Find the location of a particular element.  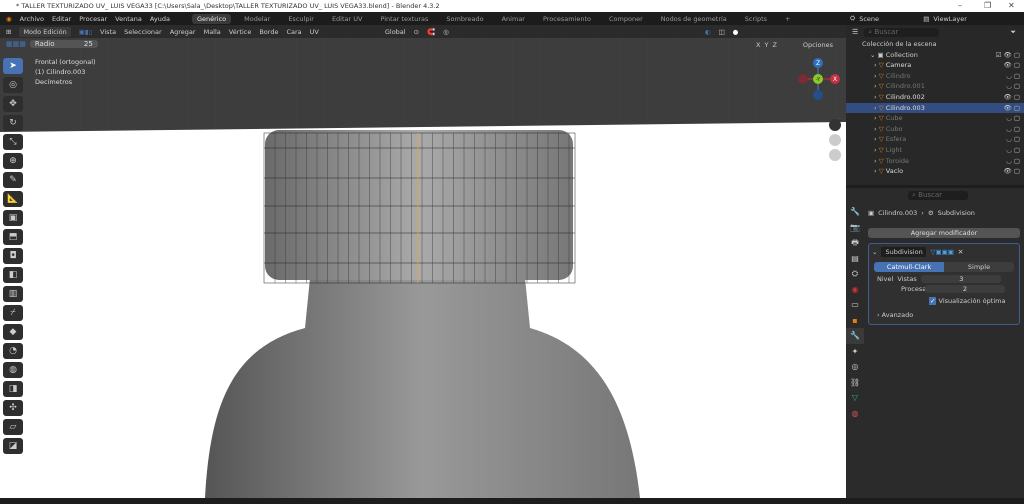

smooth-tool-icon: ◍ is located at coordinates (13, 370).